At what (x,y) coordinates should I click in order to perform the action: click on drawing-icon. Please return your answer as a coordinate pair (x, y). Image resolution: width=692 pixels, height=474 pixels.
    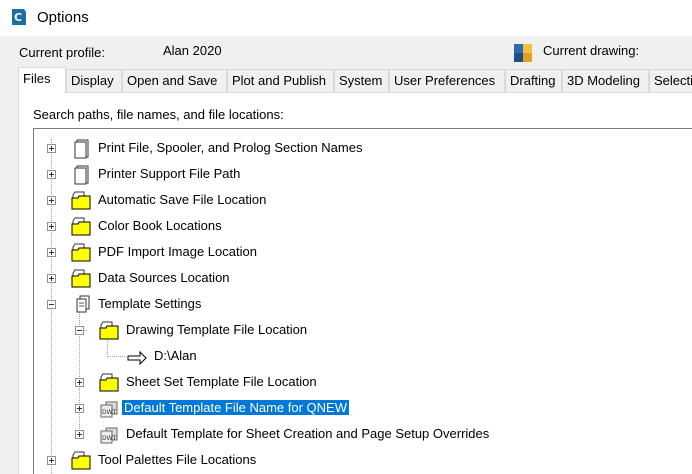
    Looking at the image, I should click on (523, 53).